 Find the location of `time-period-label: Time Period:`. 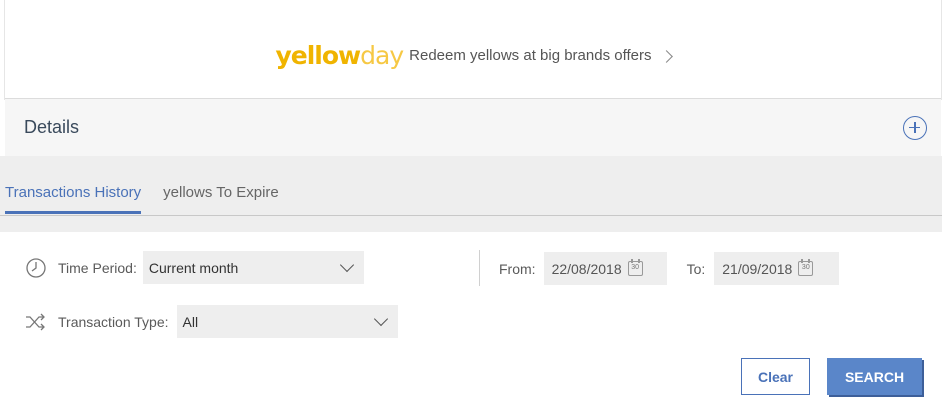

time-period-label: Time Period: is located at coordinates (97, 267).